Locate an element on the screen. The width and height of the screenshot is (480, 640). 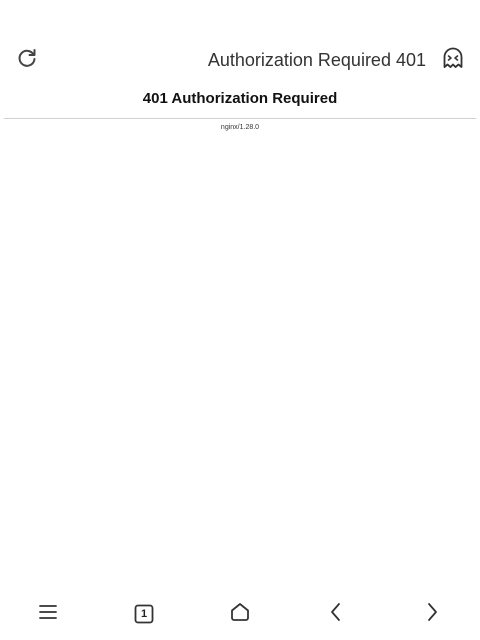
back-button is located at coordinates (336, 614).